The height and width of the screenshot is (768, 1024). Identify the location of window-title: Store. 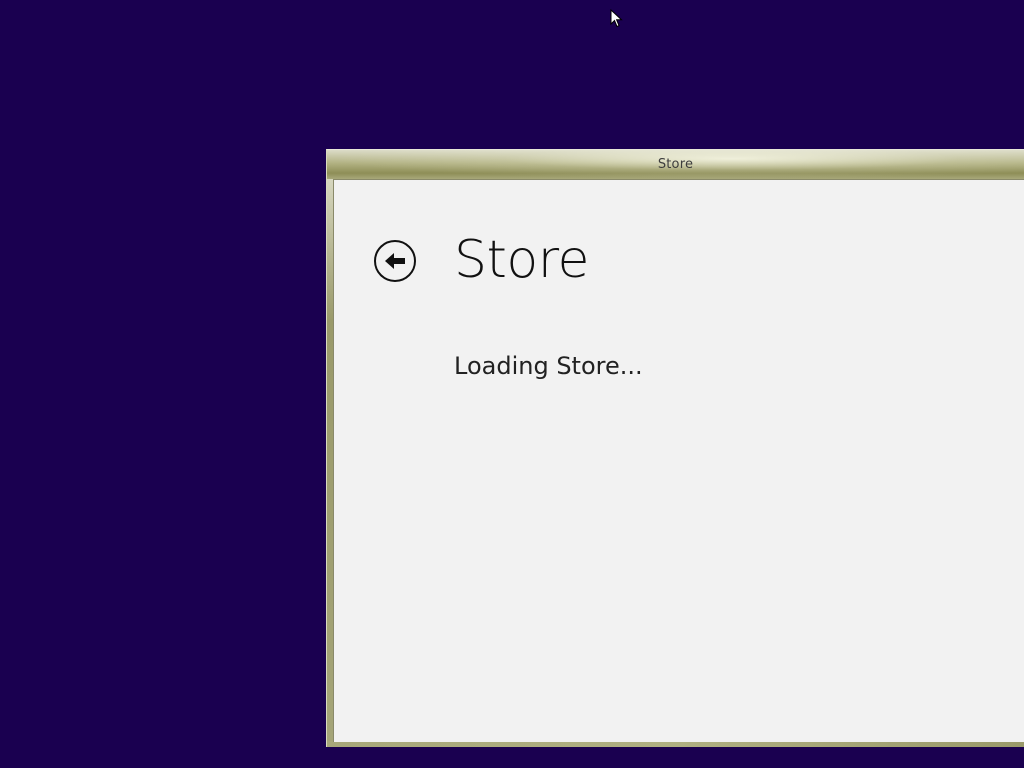
(675, 164).